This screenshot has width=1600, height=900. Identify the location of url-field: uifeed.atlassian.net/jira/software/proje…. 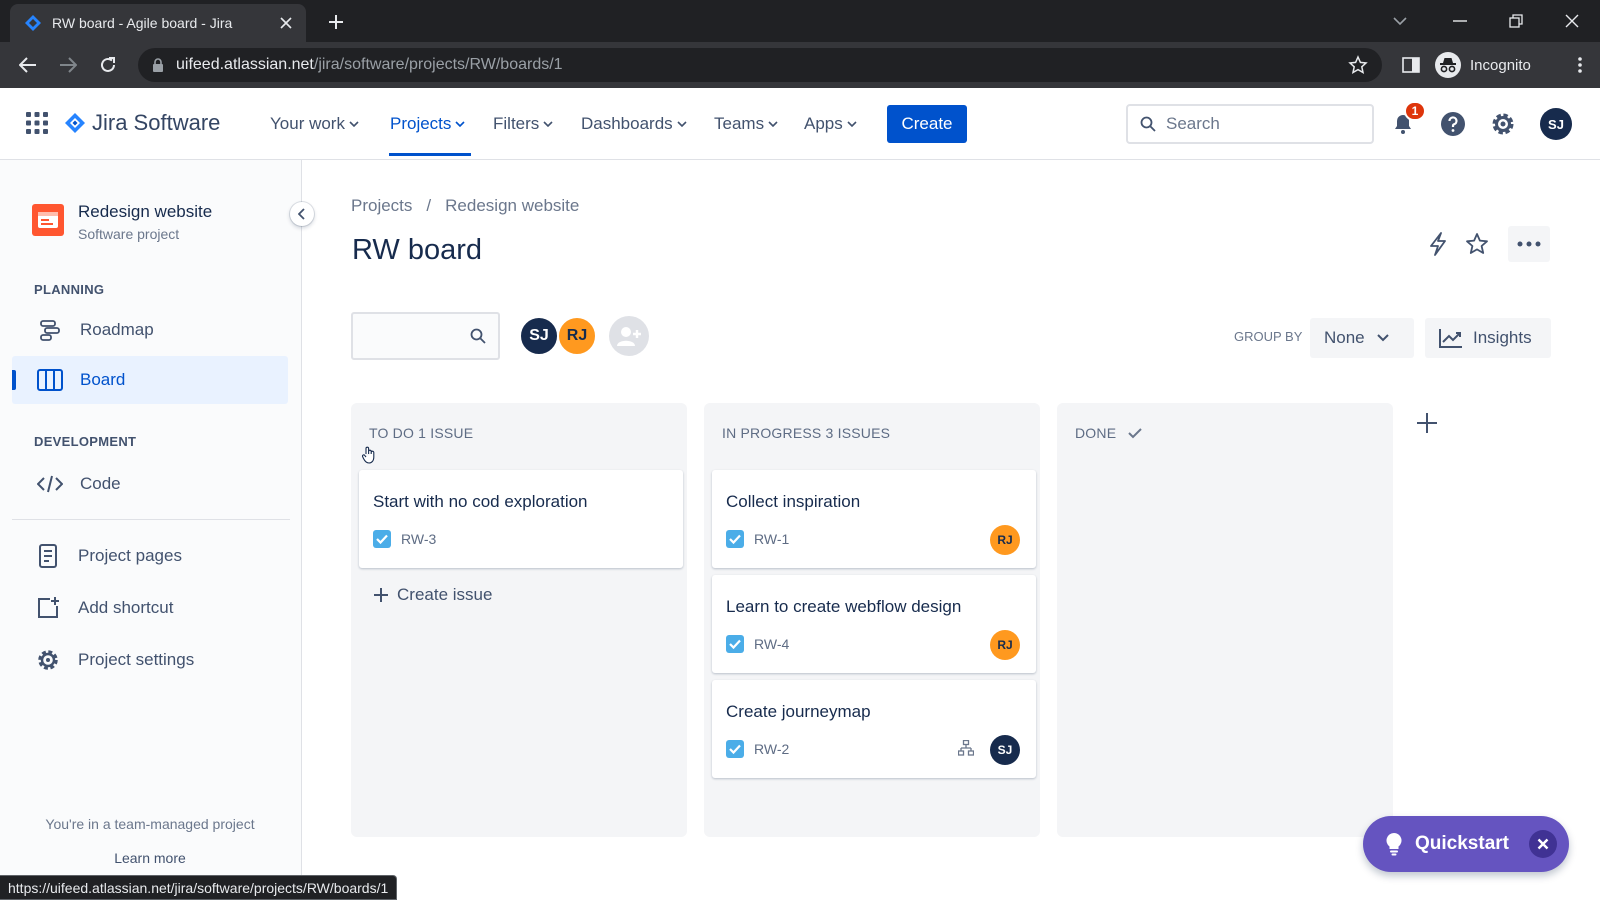
(760, 65).